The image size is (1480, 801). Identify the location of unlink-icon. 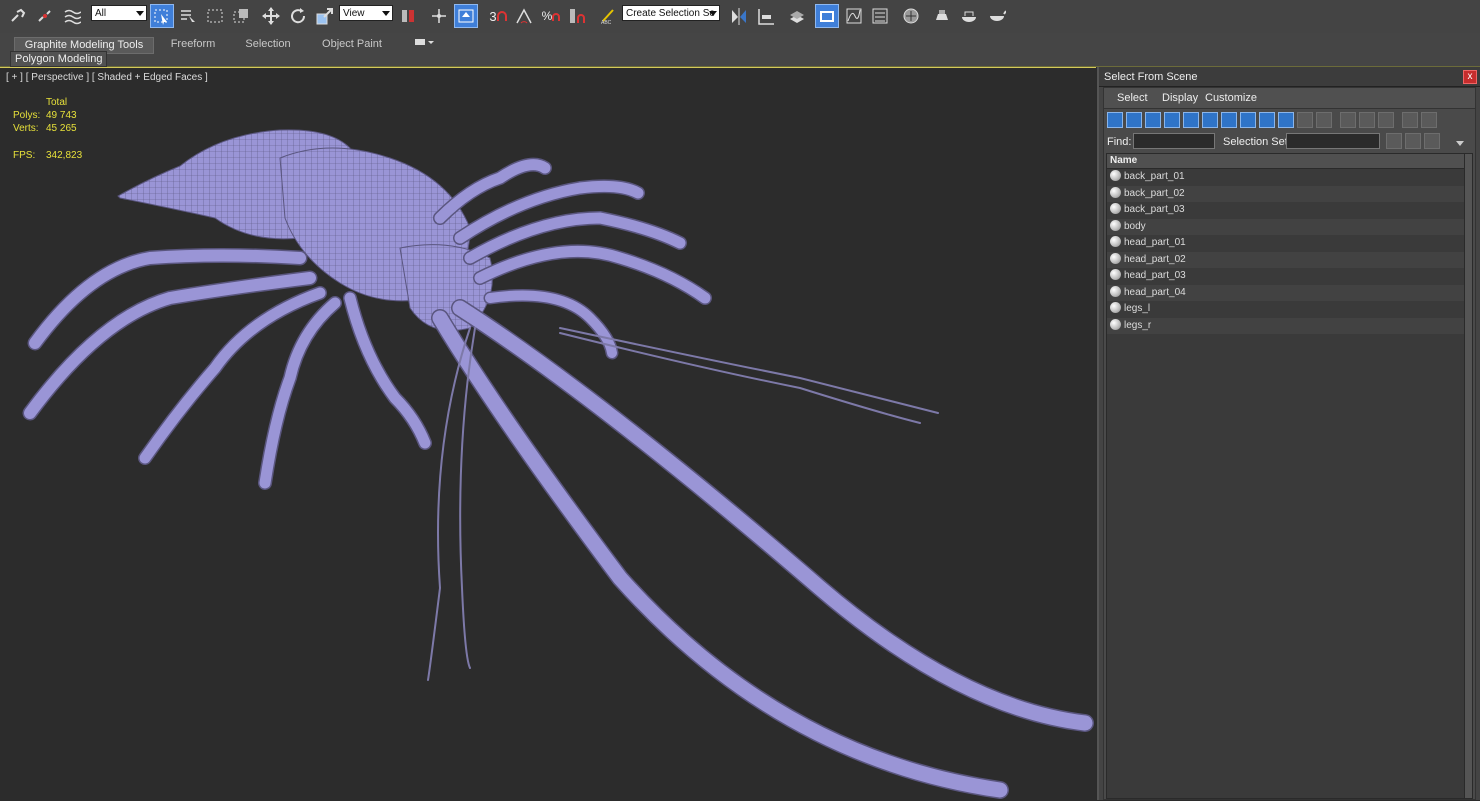
(45, 16).